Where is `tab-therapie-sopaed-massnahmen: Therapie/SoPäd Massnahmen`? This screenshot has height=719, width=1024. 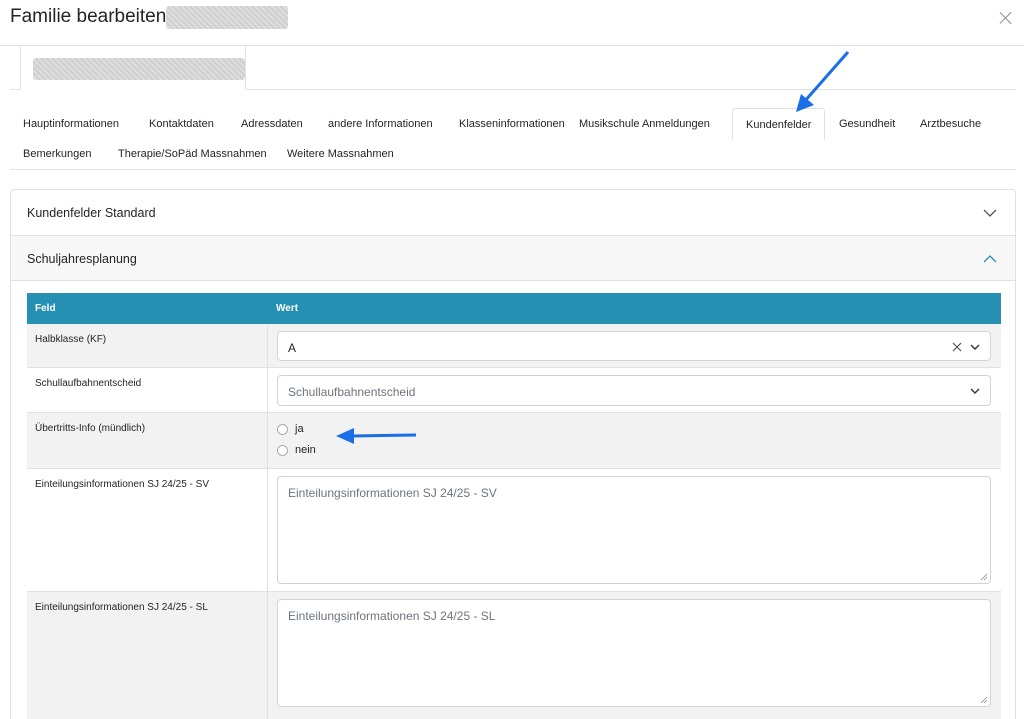
tab-therapie-sopaed-massnahmen: Therapie/SoPäd Massnahmen is located at coordinates (192, 154).